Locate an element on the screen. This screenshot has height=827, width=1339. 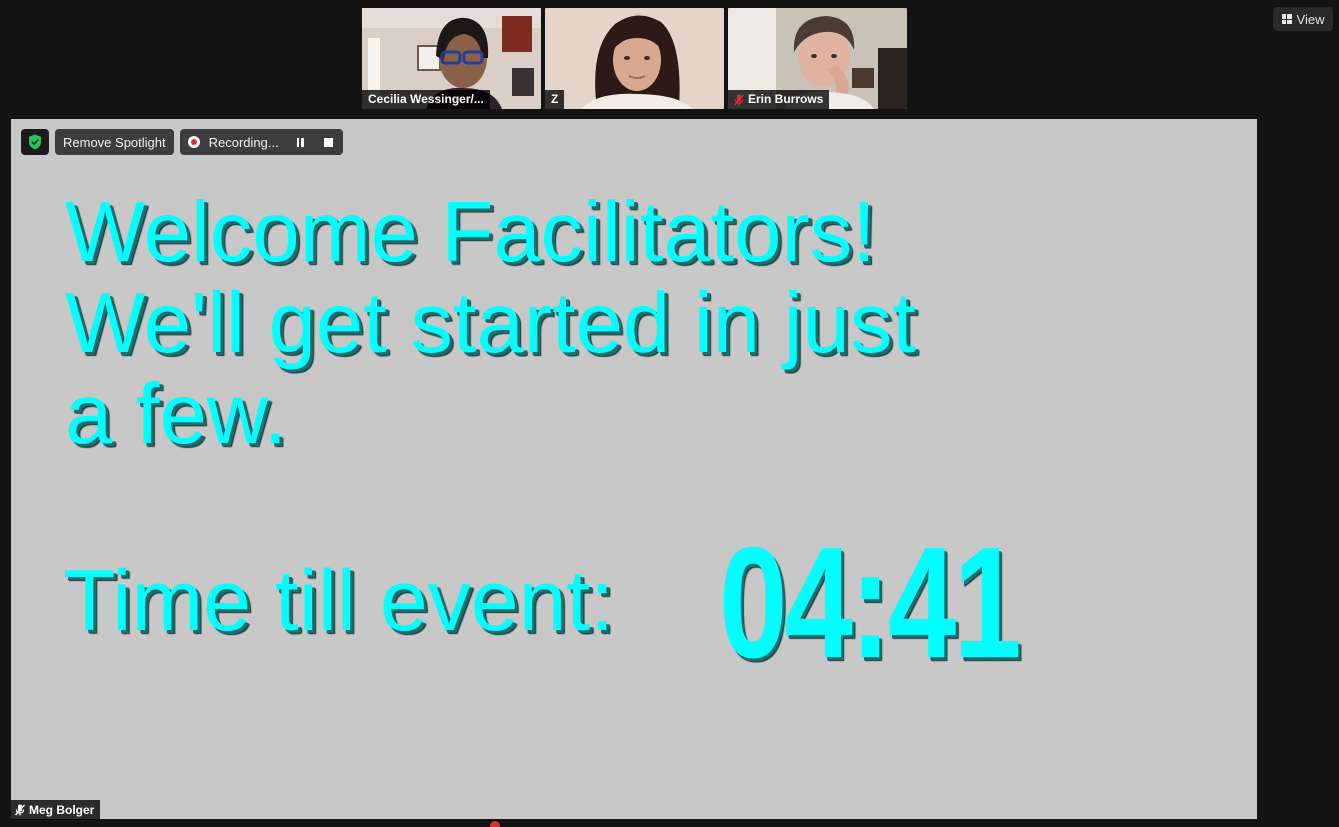
stop-icon is located at coordinates (328, 142).